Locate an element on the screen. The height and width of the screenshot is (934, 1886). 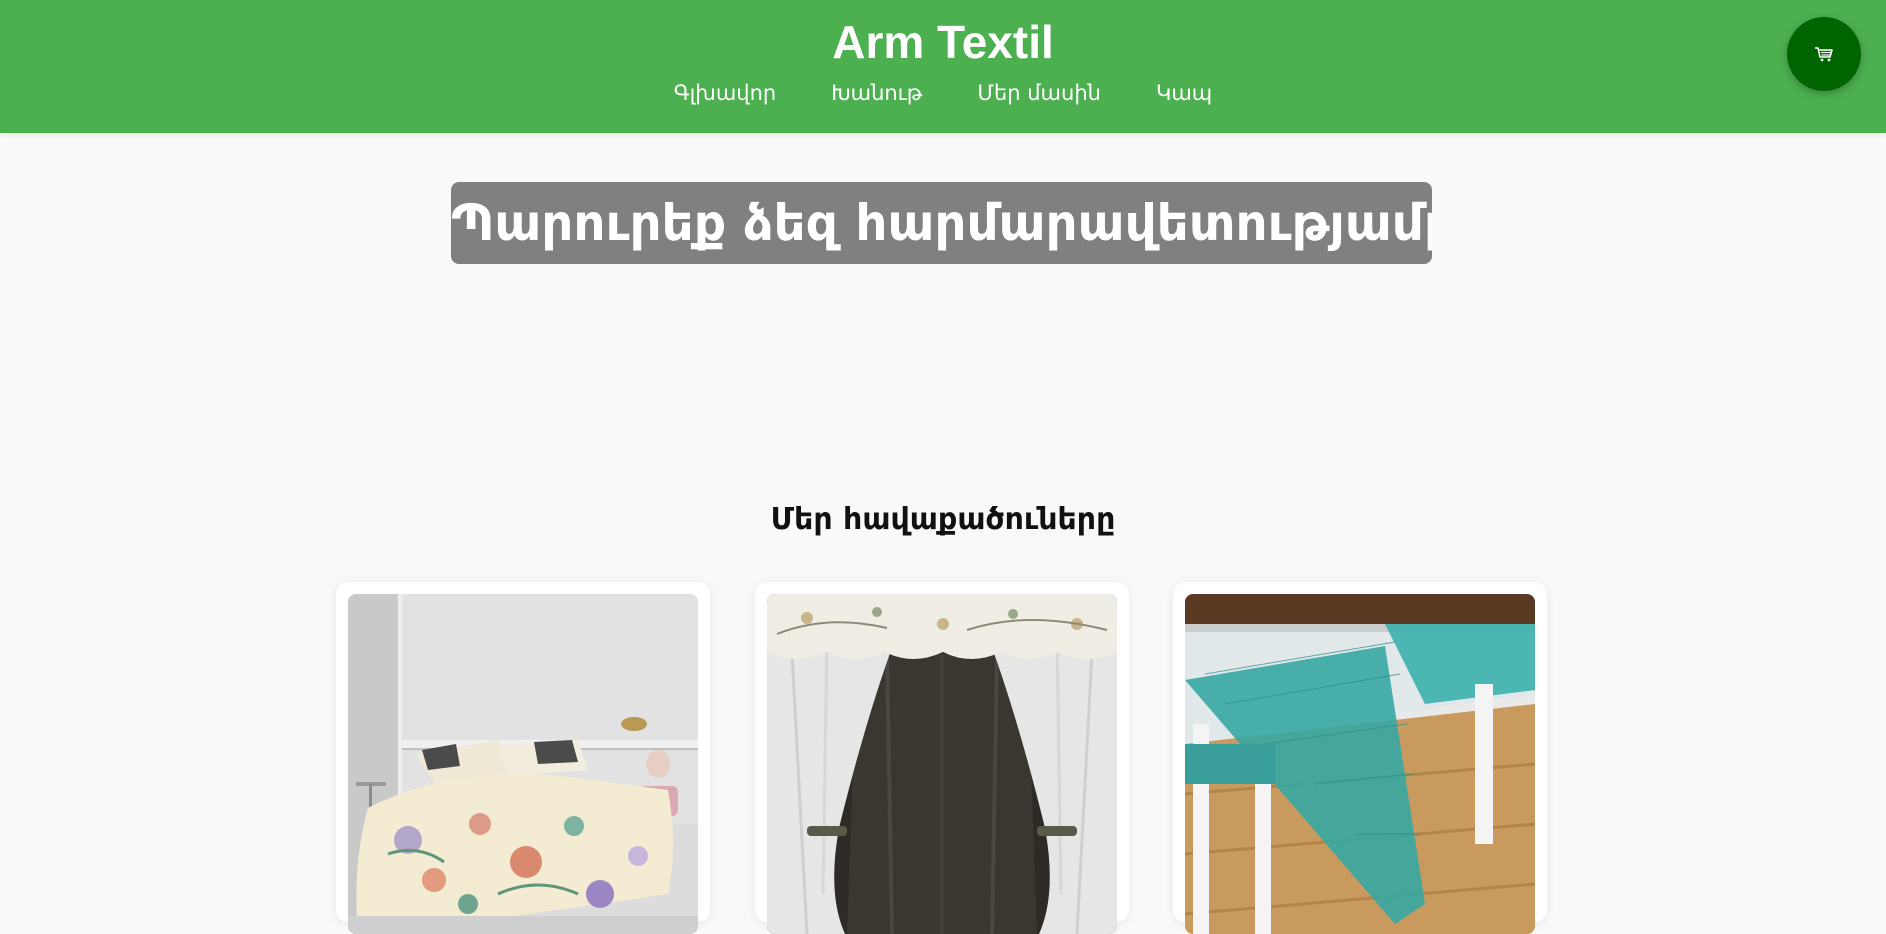
collection-card-curtains is located at coordinates (942, 758).